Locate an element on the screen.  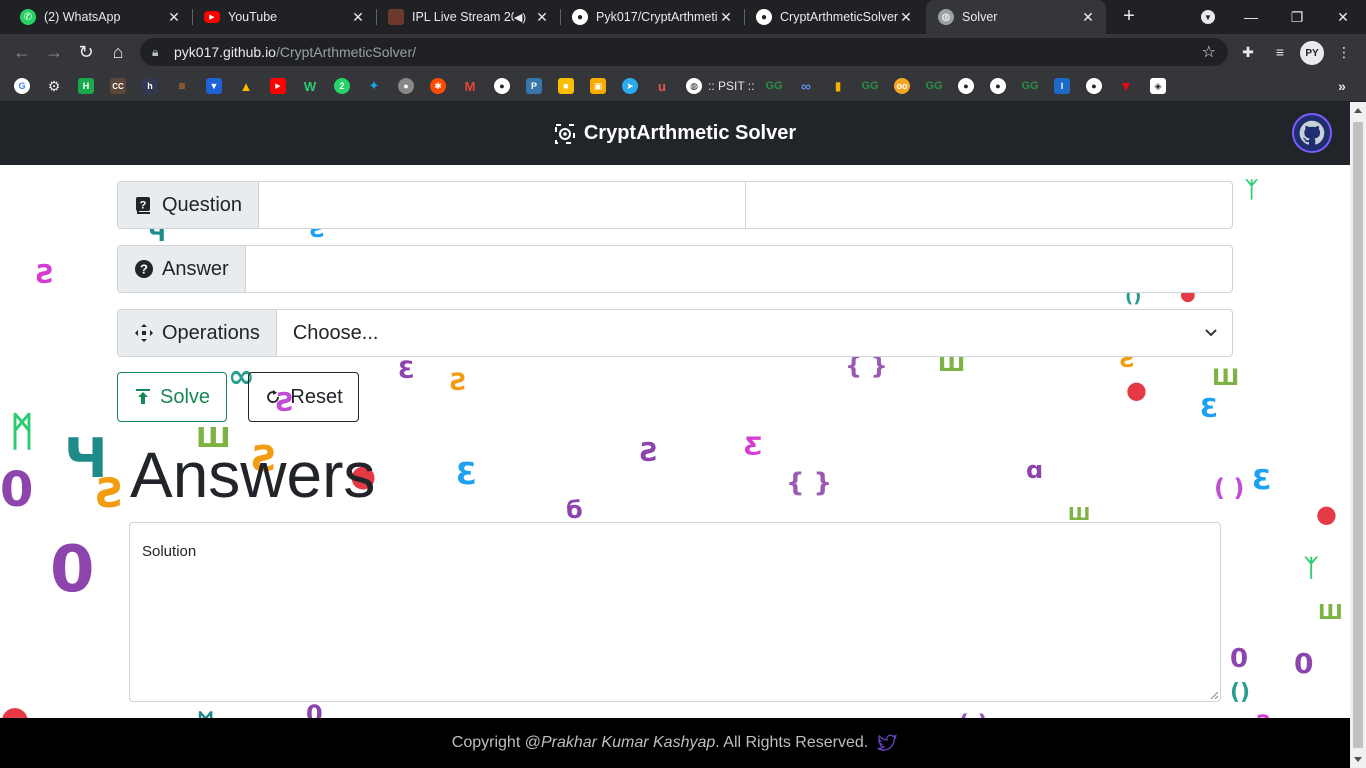
resize-handle-icon is located at coordinates (1214, 695).